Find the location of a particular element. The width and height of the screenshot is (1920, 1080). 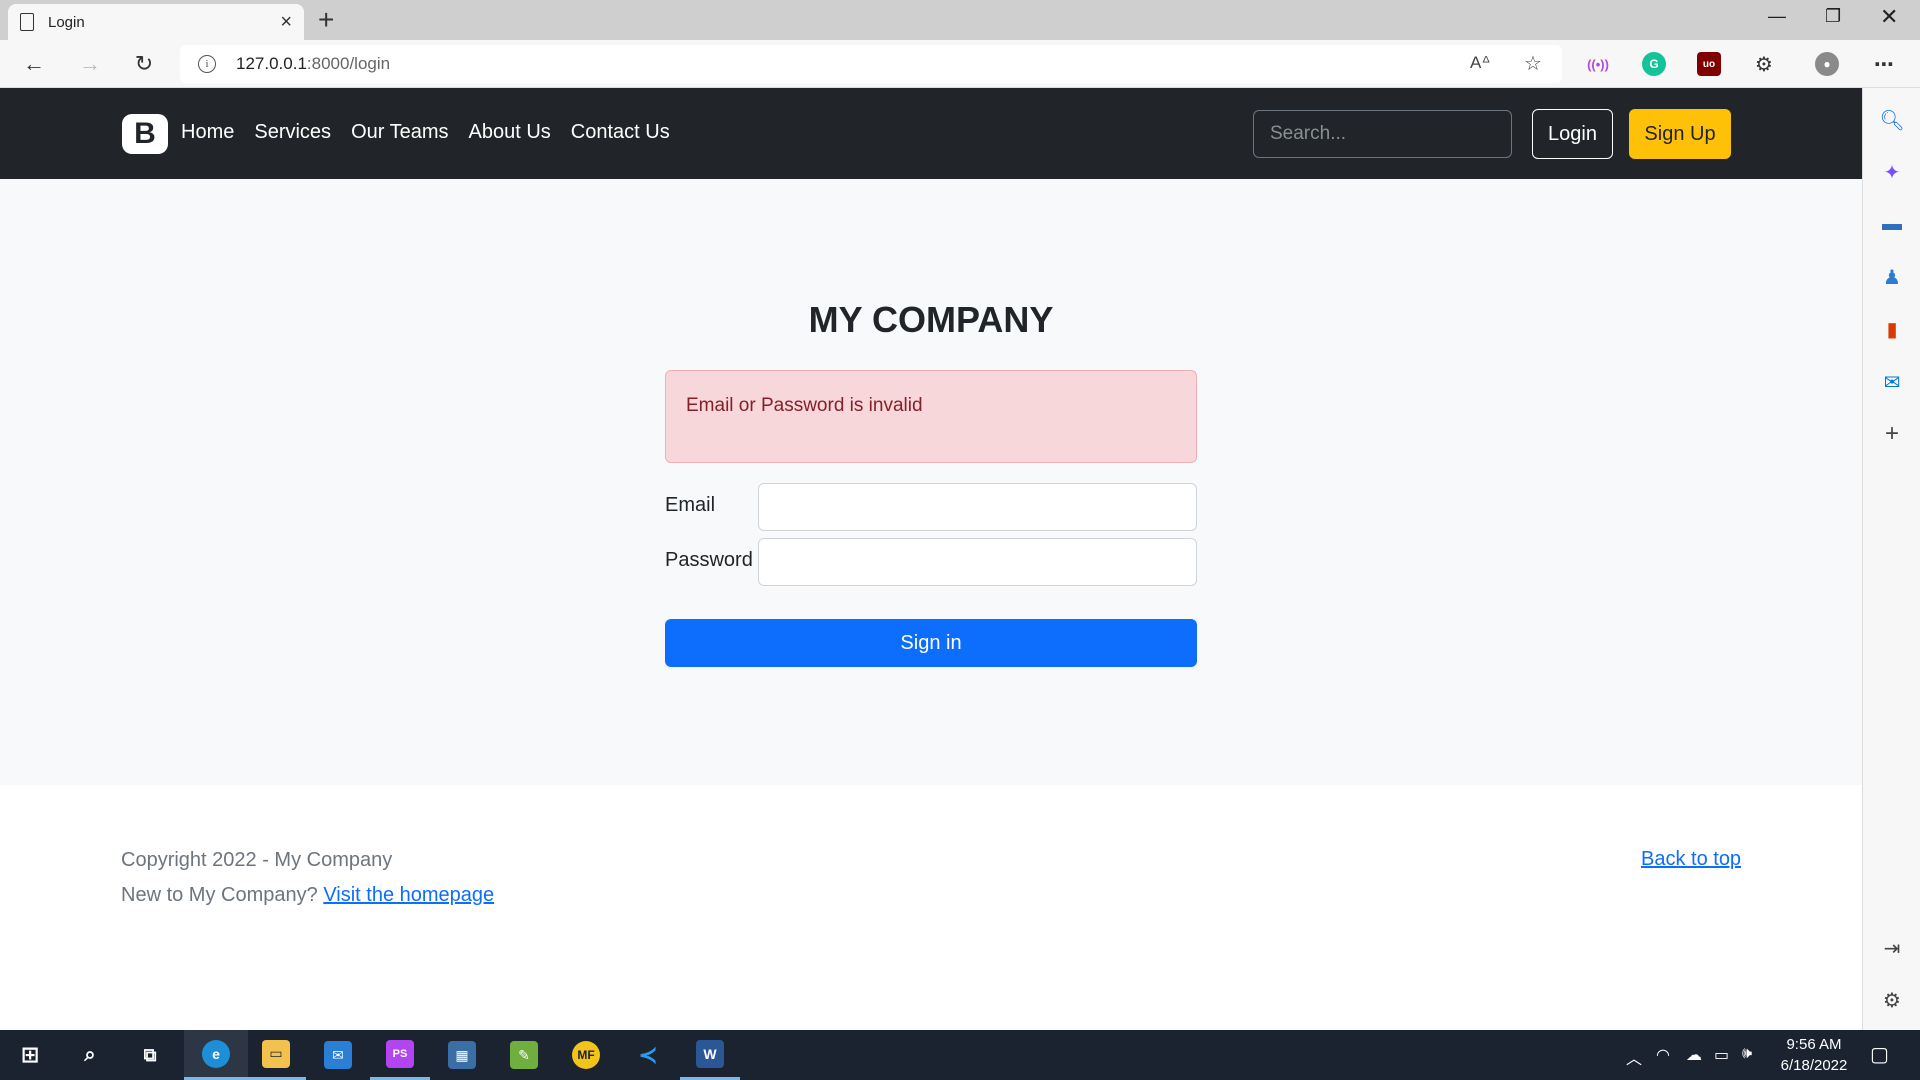

word-icon: W is located at coordinates (710, 1053).